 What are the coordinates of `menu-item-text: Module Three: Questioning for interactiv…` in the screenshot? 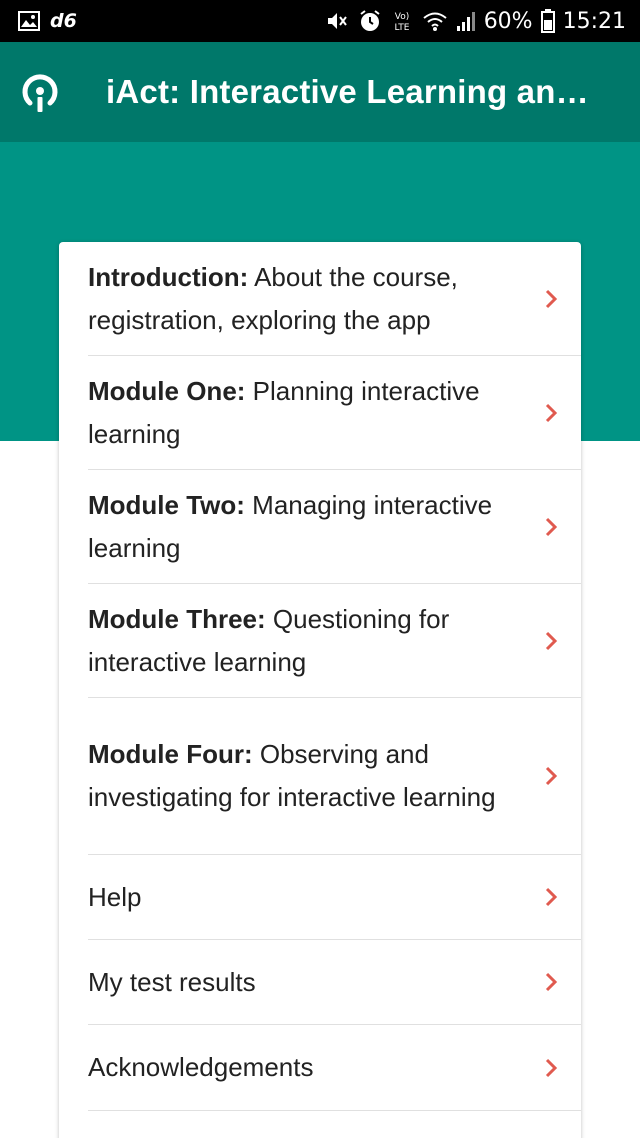 It's located at (304, 641).